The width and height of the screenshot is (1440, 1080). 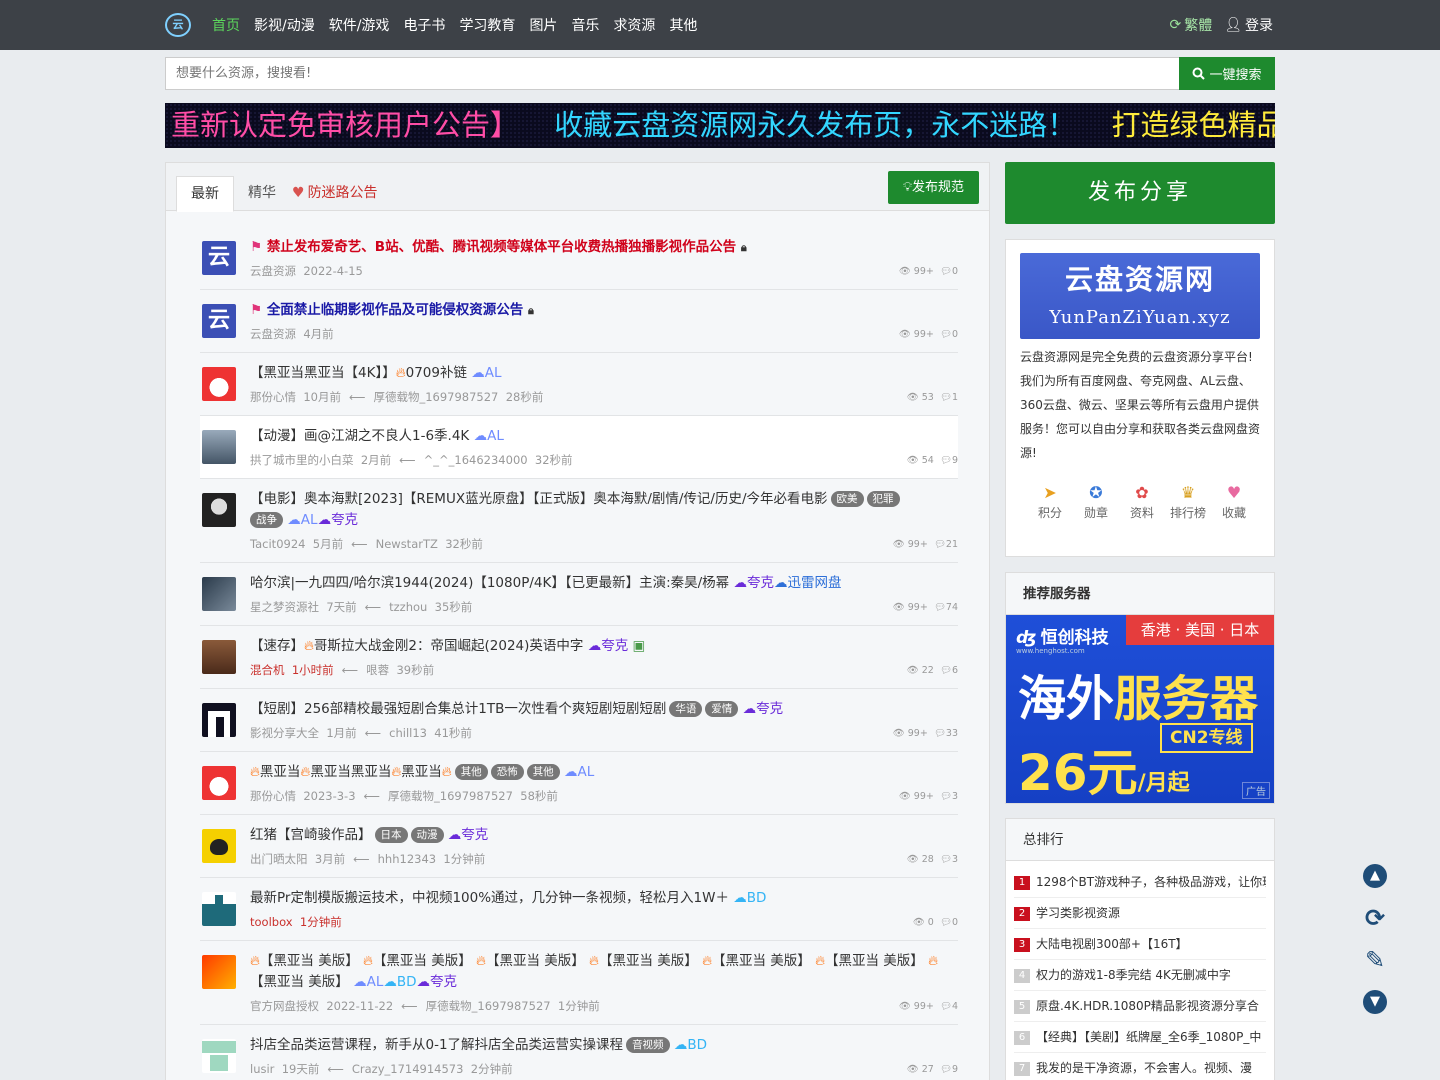 What do you see at coordinates (847, 499) in the screenshot?
I see `genre-tag: 欧美` at bounding box center [847, 499].